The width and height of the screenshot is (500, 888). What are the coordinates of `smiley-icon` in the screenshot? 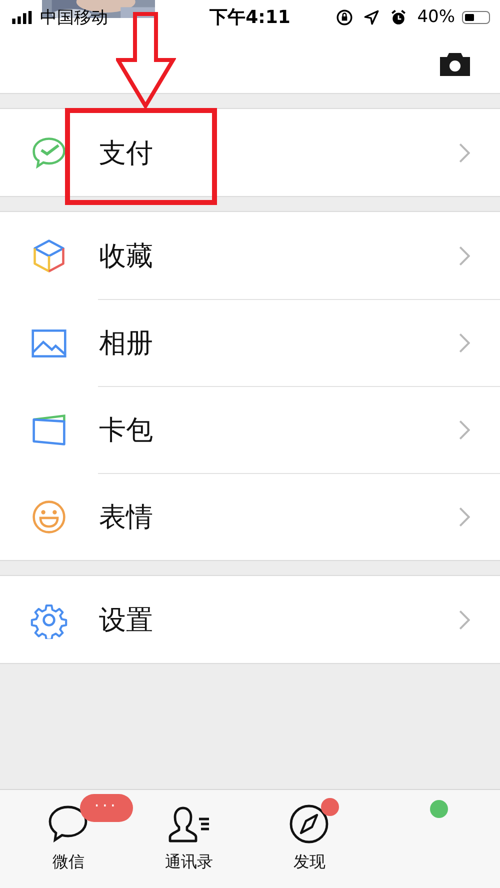 It's located at (49, 517).